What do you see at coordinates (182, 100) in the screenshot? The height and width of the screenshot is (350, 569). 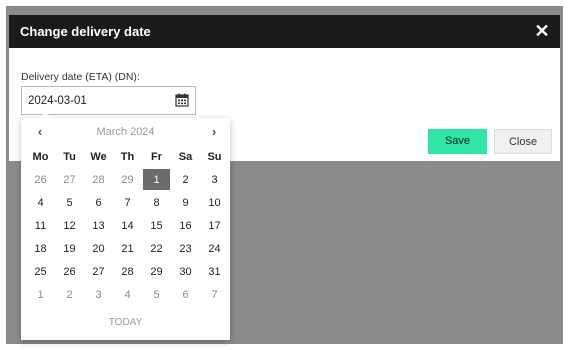 I see `calendar-icon` at bounding box center [182, 100].